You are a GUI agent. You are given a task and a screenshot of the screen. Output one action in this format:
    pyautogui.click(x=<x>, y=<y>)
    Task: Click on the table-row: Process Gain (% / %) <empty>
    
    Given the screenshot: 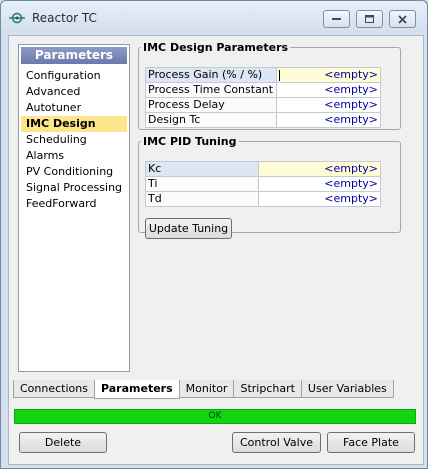 What is the action you would take?
    pyautogui.click(x=263, y=75)
    